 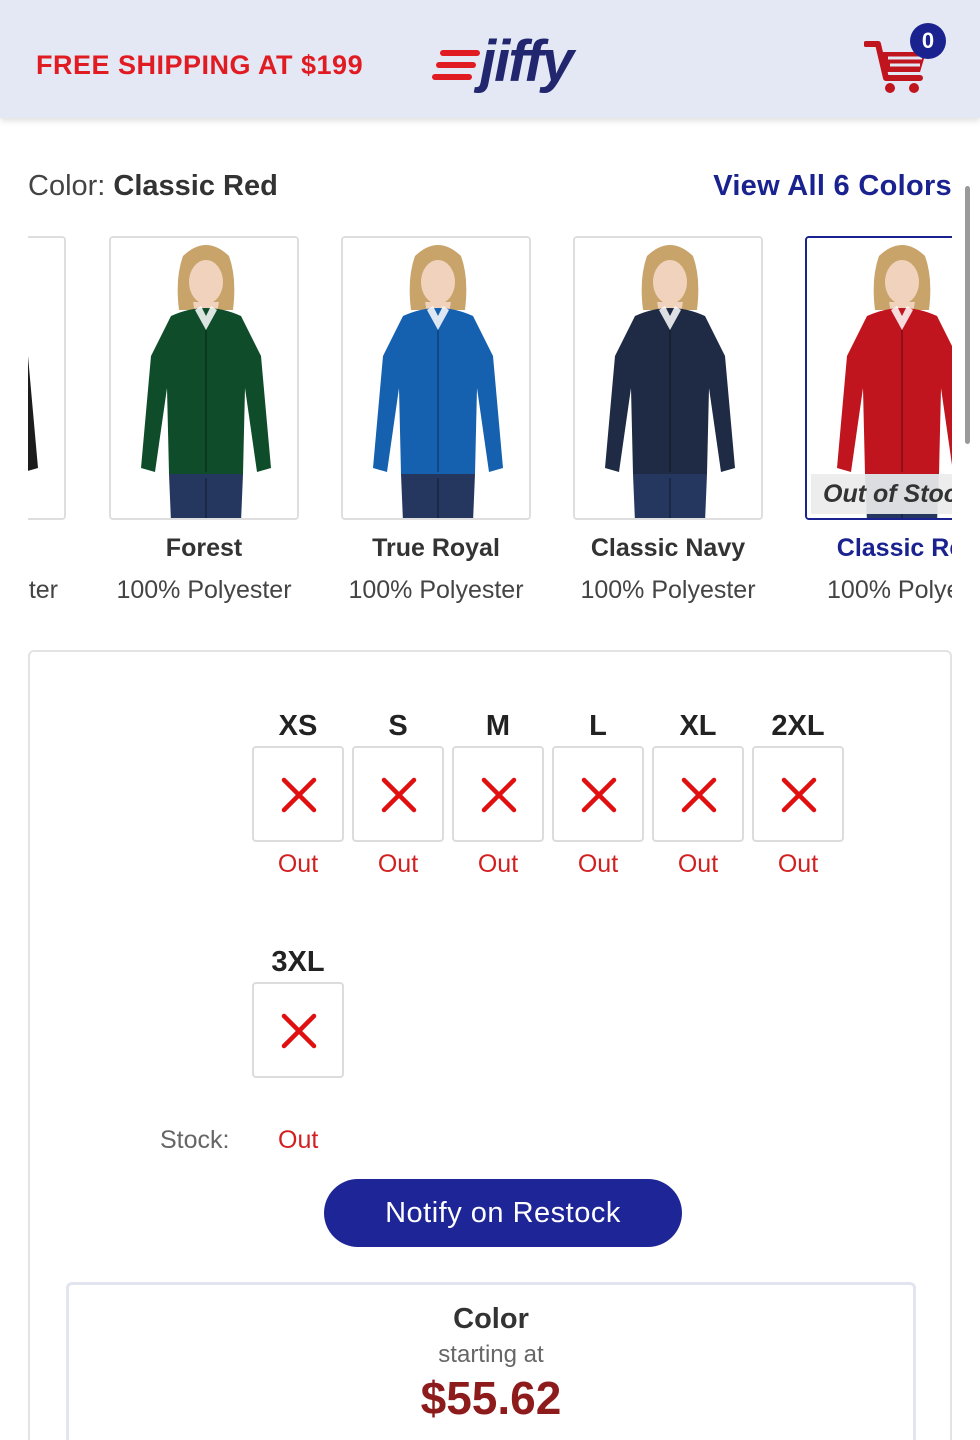 I want to click on out-of-stock-banner: Out of Stoc, so click(x=881, y=494).